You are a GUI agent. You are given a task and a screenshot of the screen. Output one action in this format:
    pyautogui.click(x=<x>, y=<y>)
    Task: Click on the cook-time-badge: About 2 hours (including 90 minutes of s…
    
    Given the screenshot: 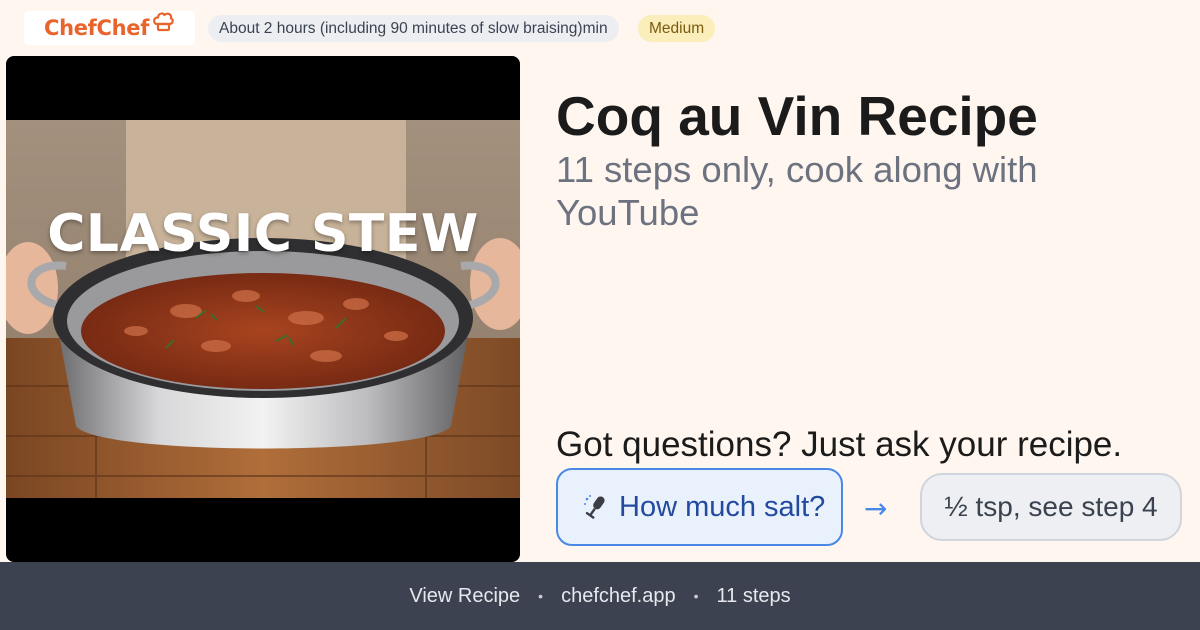 What is the action you would take?
    pyautogui.click(x=413, y=28)
    